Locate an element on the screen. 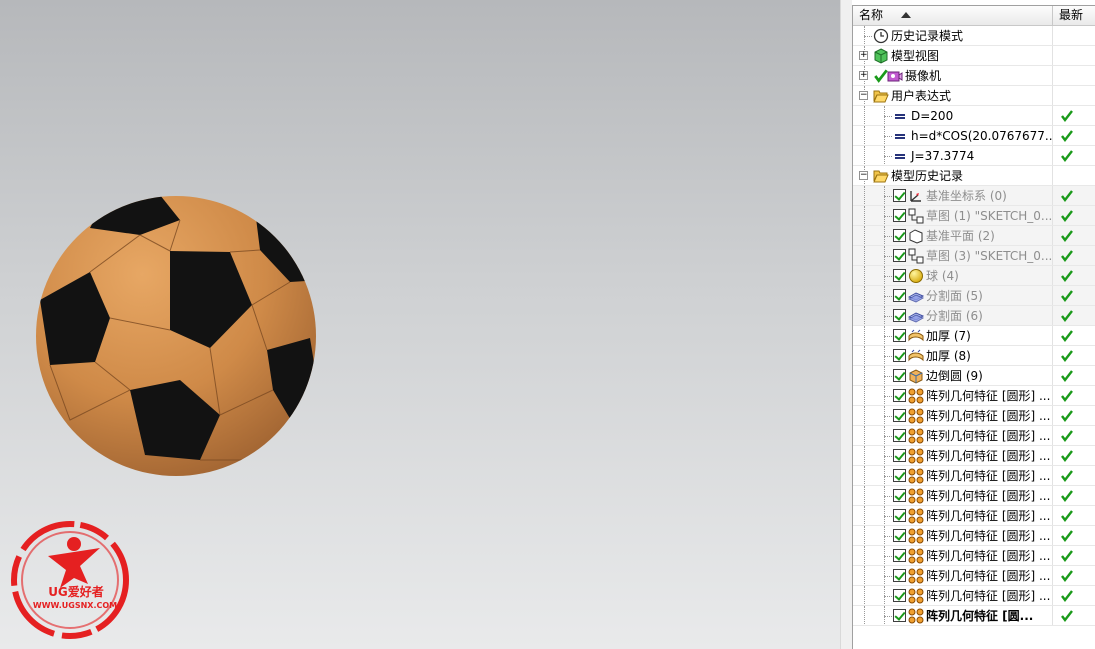 This screenshot has width=1095, height=649. tree-row-name-cell: D=200 is located at coordinates (953, 115).